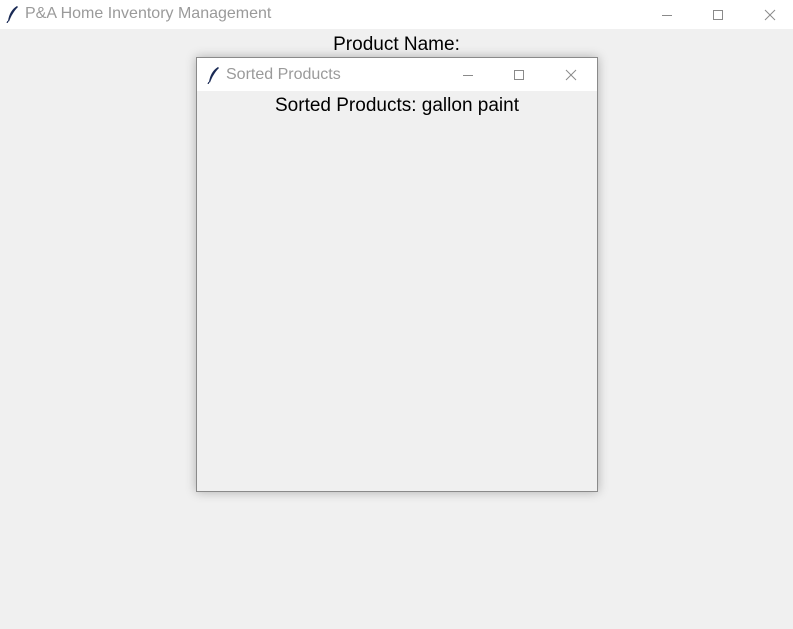 The height and width of the screenshot is (629, 793). I want to click on dialog-close-button, so click(571, 74).